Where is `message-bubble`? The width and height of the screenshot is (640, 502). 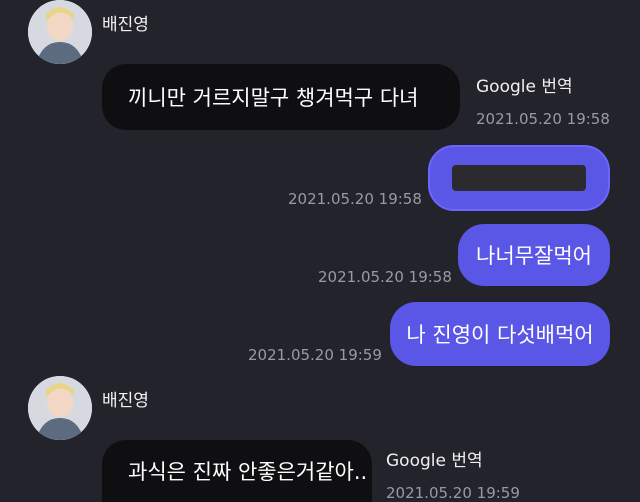 message-bubble is located at coordinates (519, 178).